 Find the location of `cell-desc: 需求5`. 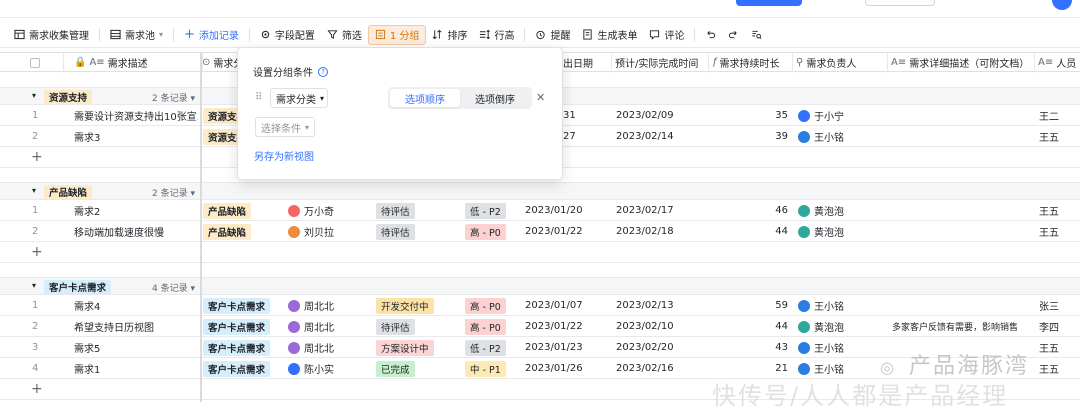

cell-desc: 需求5 is located at coordinates (136, 347).